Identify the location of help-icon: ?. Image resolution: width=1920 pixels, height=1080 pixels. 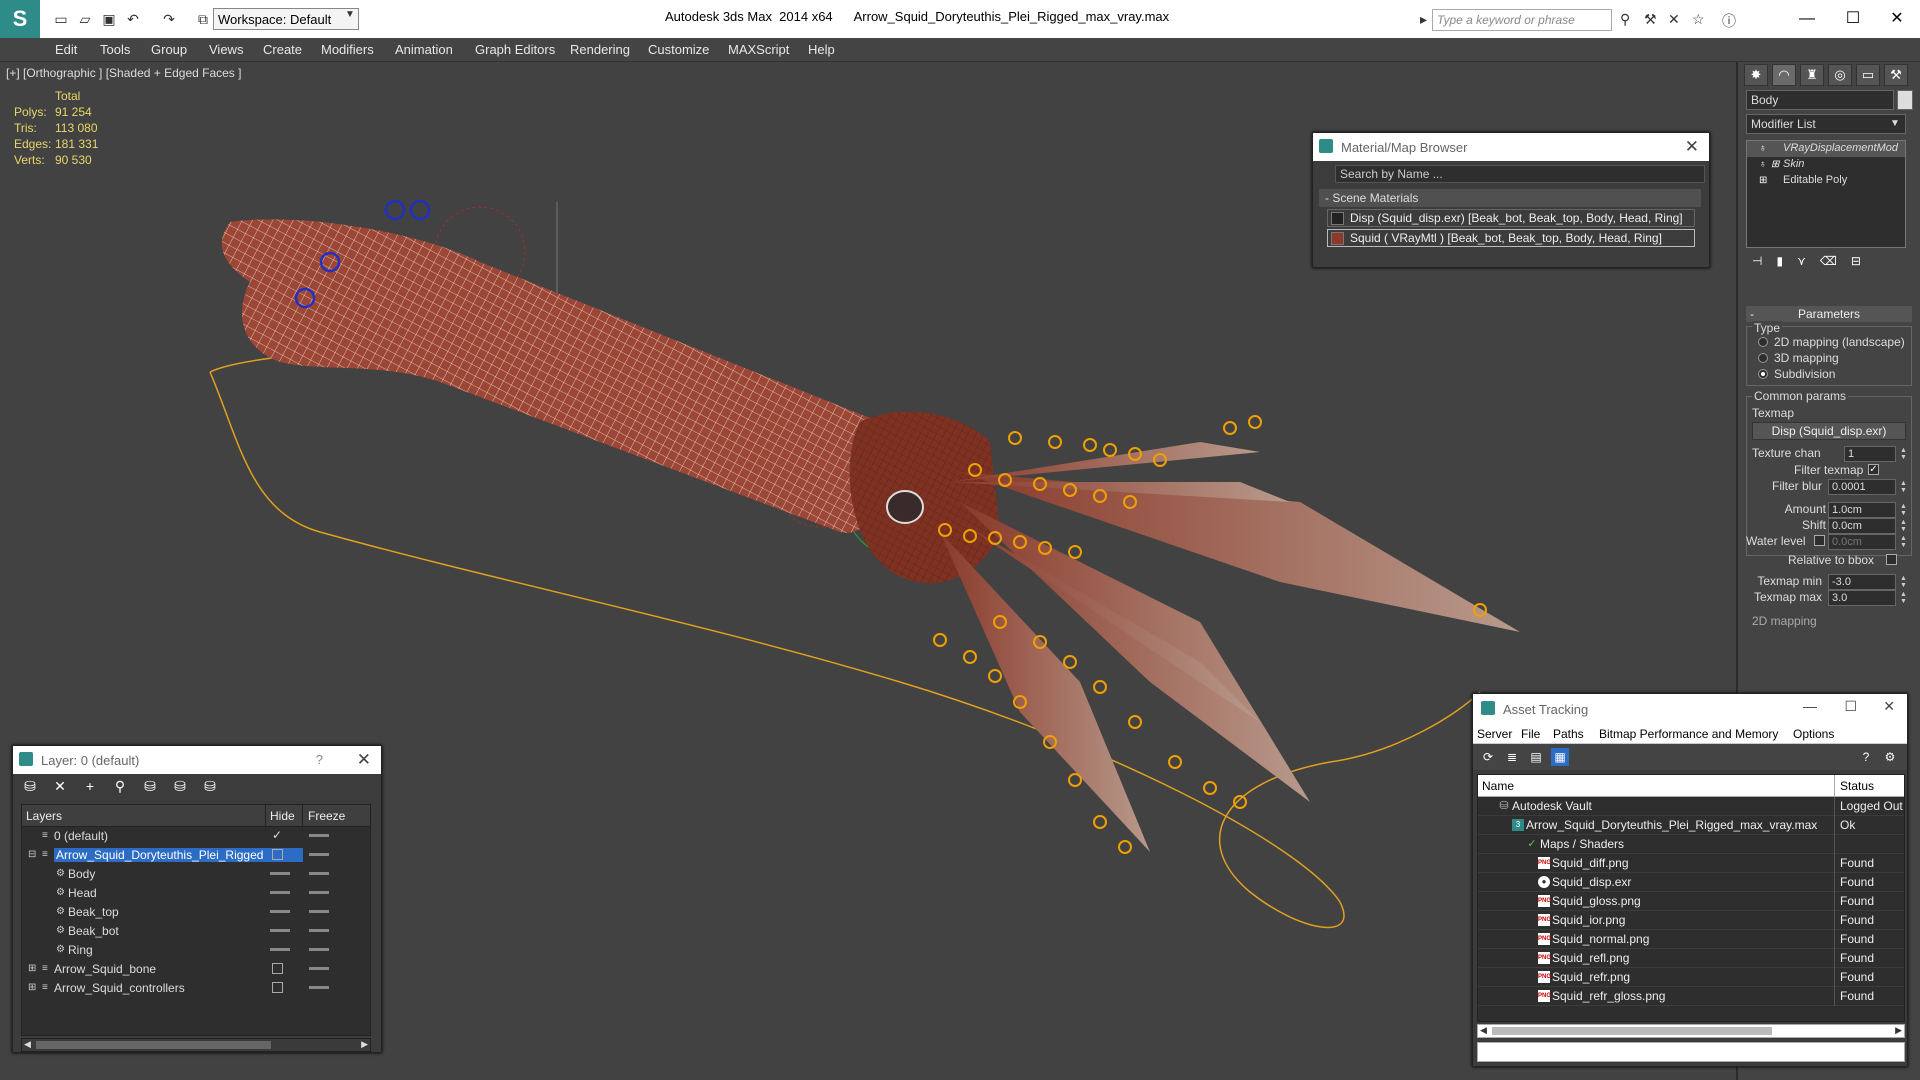
(319, 759).